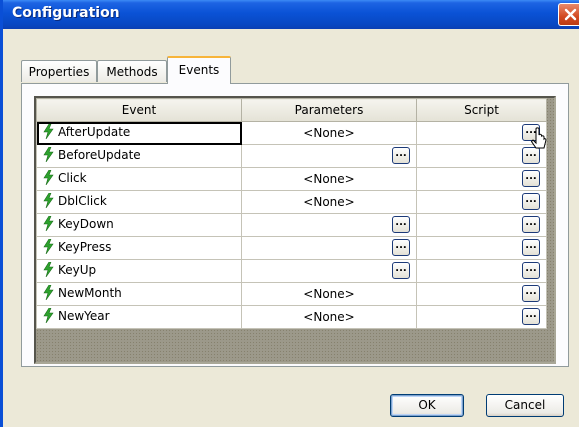  What do you see at coordinates (66, 13) in the screenshot?
I see `window-title: Configuration` at bounding box center [66, 13].